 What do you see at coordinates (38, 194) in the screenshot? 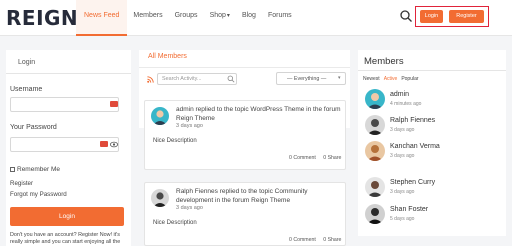
I see `forgot-password-link: Forgot my Password` at bounding box center [38, 194].